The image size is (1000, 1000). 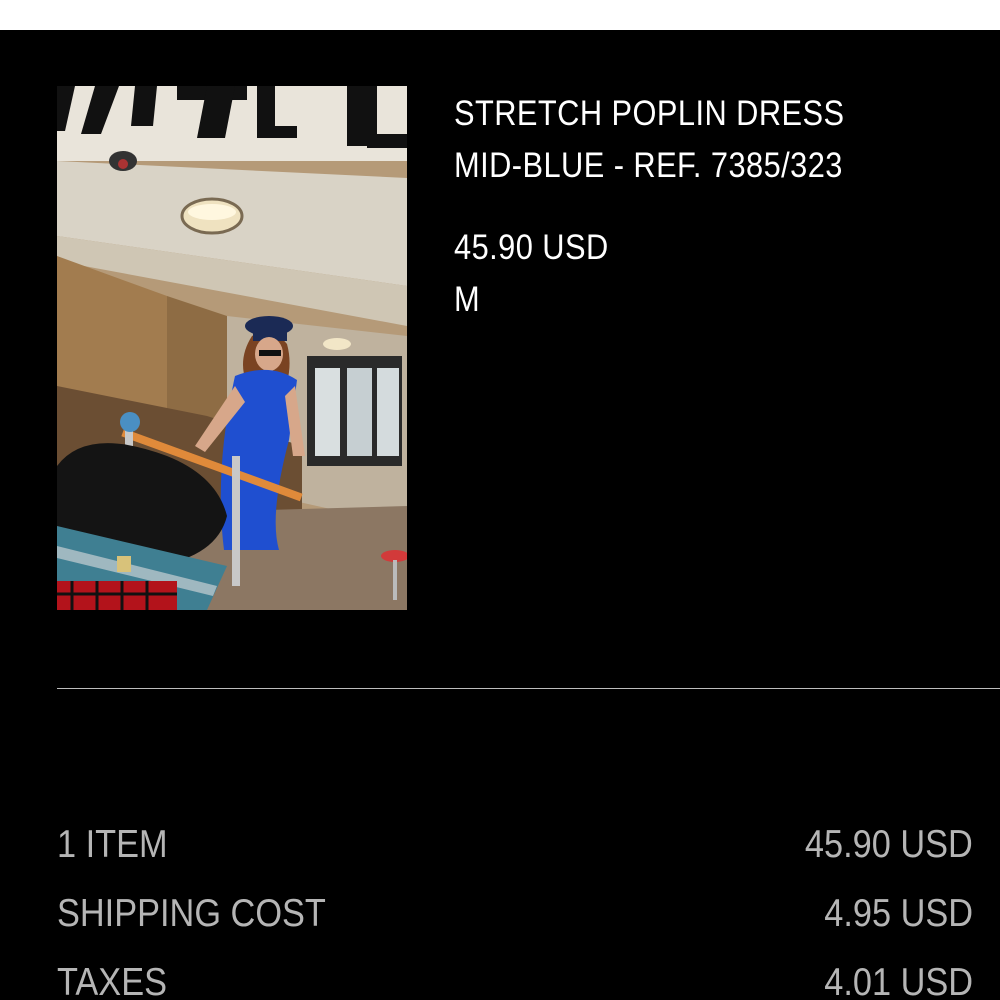 What do you see at coordinates (467, 299) in the screenshot?
I see `product-size: M` at bounding box center [467, 299].